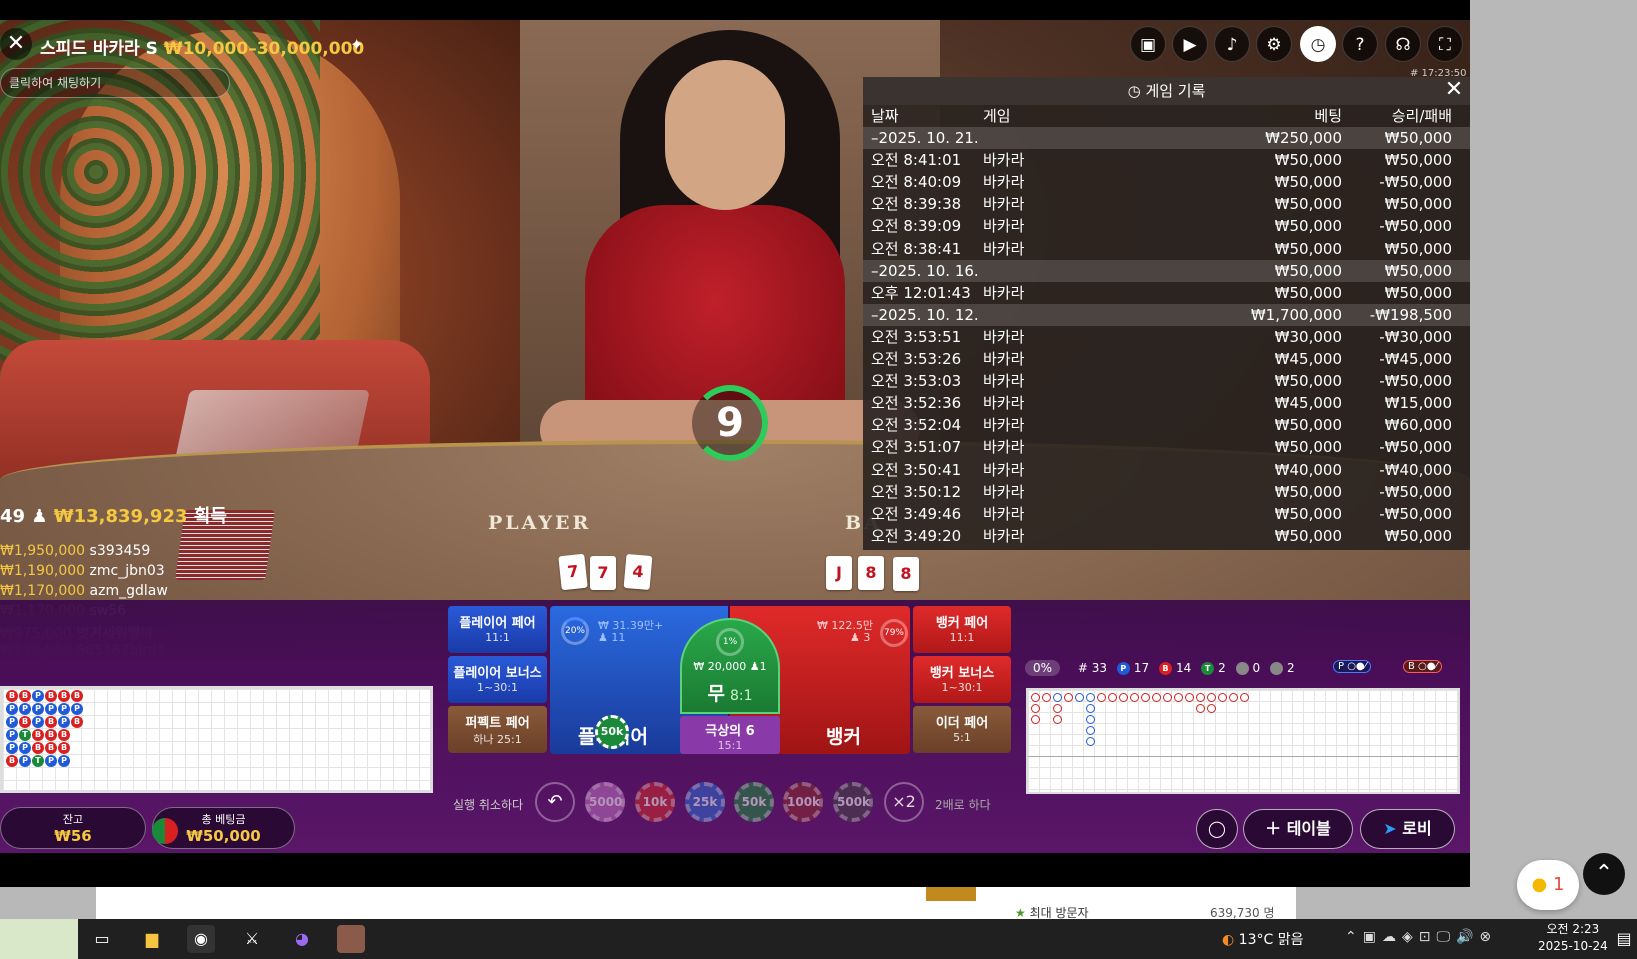 The height and width of the screenshot is (959, 1637). Describe the element at coordinates (1360, 44) in the screenshot. I see `help-icon: ?` at that location.